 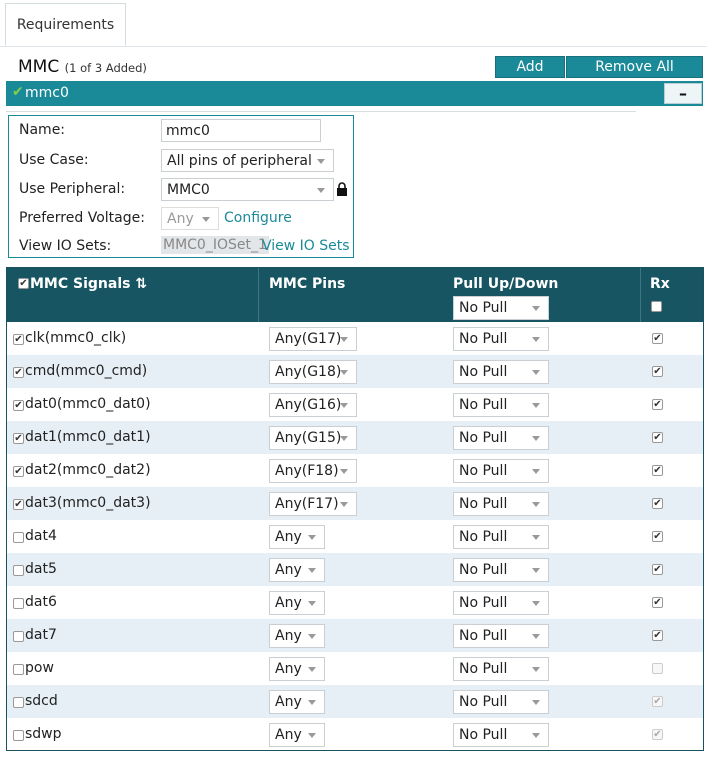 I want to click on pin-select: Any(G15), so click(x=313, y=438).